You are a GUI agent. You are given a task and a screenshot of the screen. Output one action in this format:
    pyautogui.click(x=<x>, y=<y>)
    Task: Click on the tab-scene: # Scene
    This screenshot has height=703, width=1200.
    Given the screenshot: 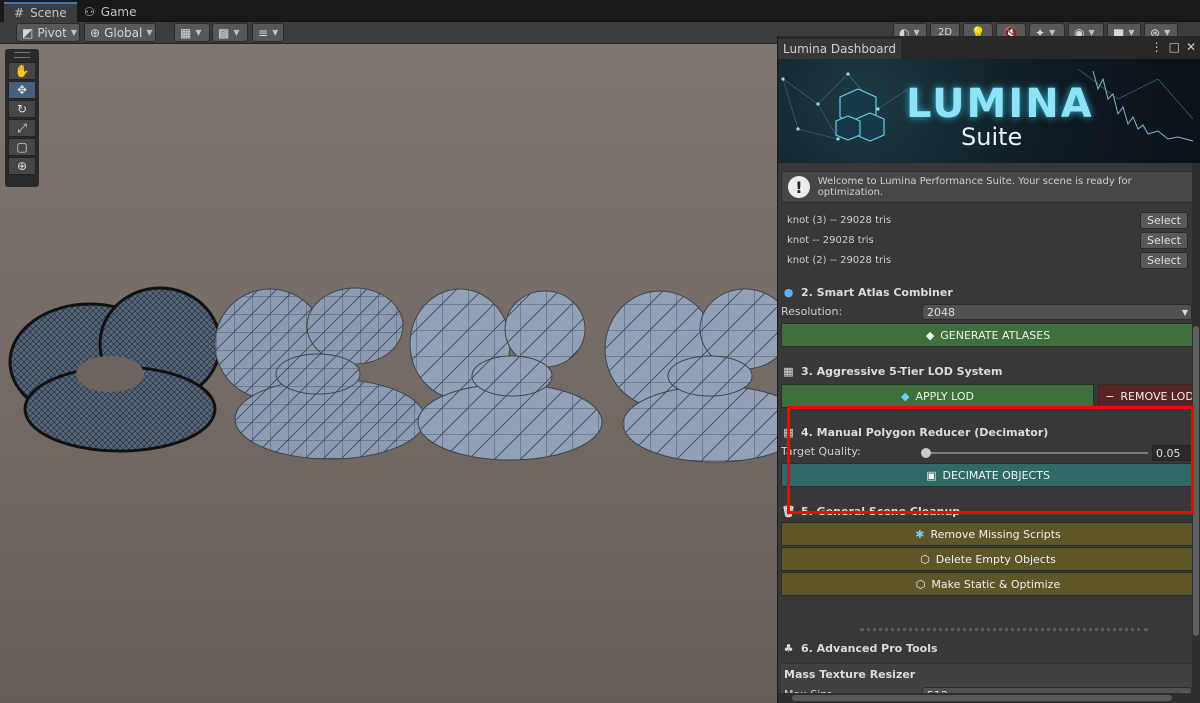 What is the action you would take?
    pyautogui.click(x=40, y=12)
    